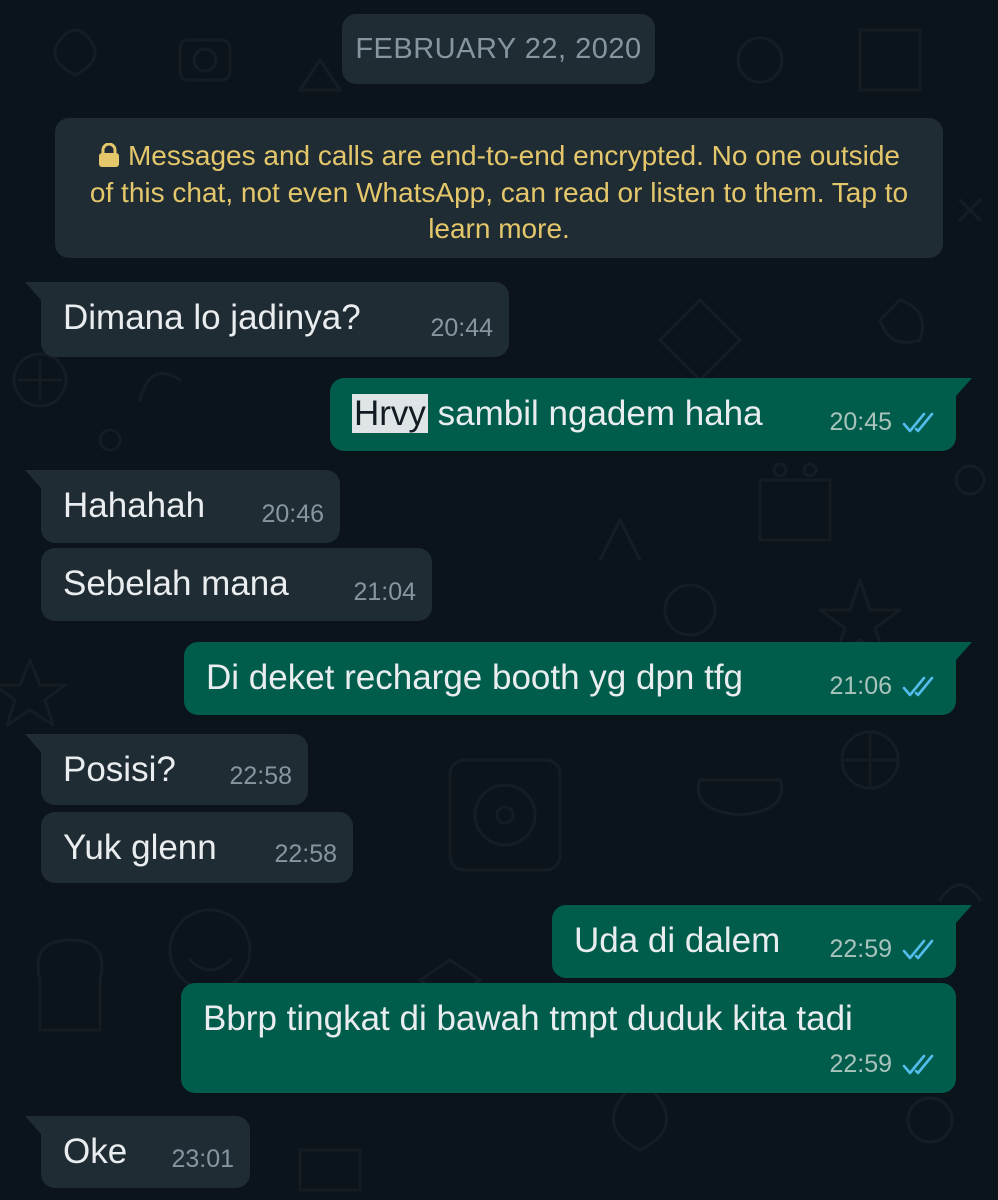  Describe the element at coordinates (292, 514) in the screenshot. I see `message-time: 20:46` at that location.